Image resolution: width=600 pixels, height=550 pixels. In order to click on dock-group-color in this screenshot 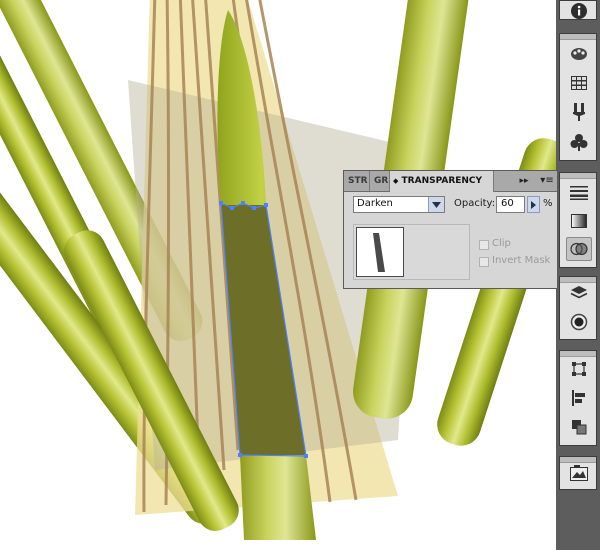, I will do `click(578, 97)`.